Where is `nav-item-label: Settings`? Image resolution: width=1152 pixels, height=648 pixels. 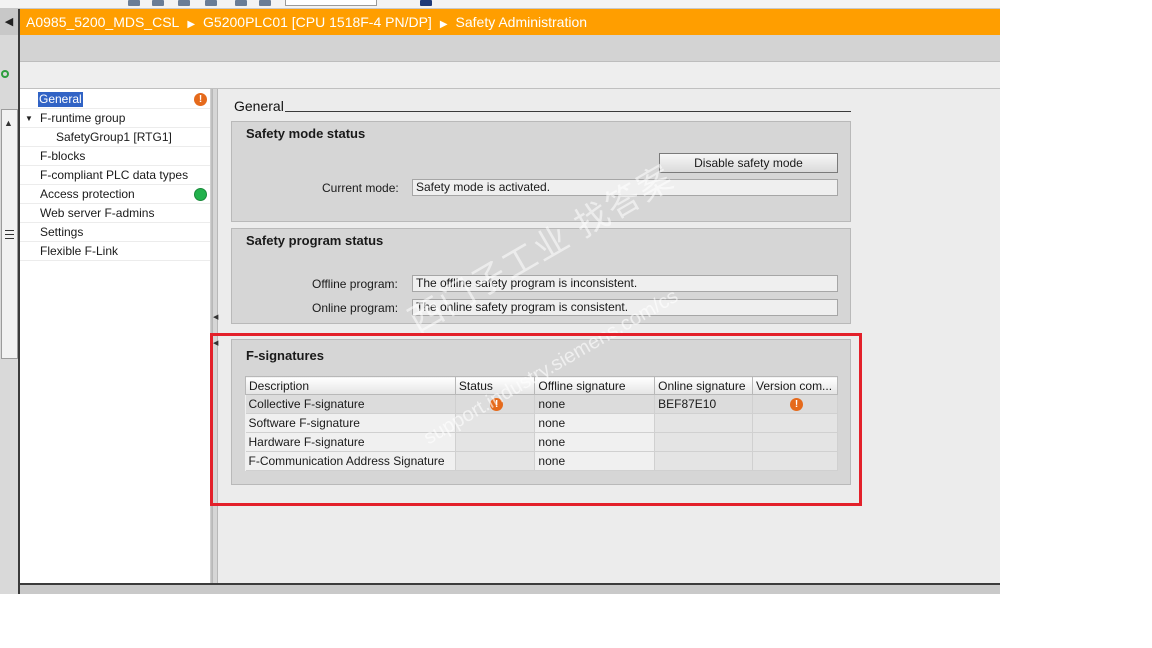 nav-item-label: Settings is located at coordinates (62, 232).